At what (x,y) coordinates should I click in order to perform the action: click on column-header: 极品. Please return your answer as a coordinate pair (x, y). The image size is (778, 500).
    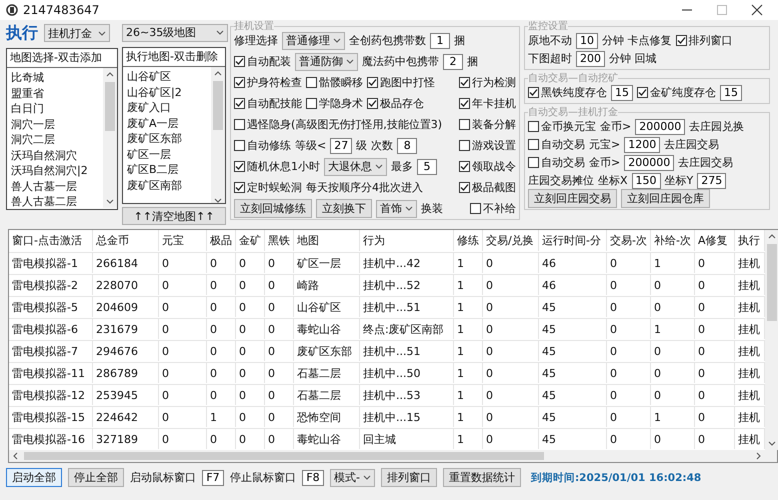
    Looking at the image, I should click on (221, 240).